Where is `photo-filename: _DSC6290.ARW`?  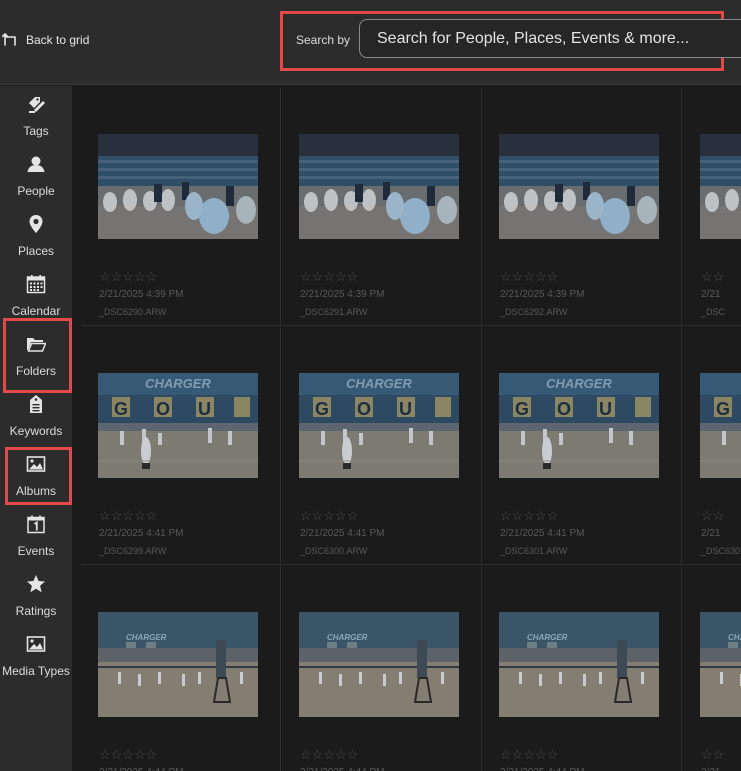
photo-filename: _DSC6290.ARW is located at coordinates (133, 312).